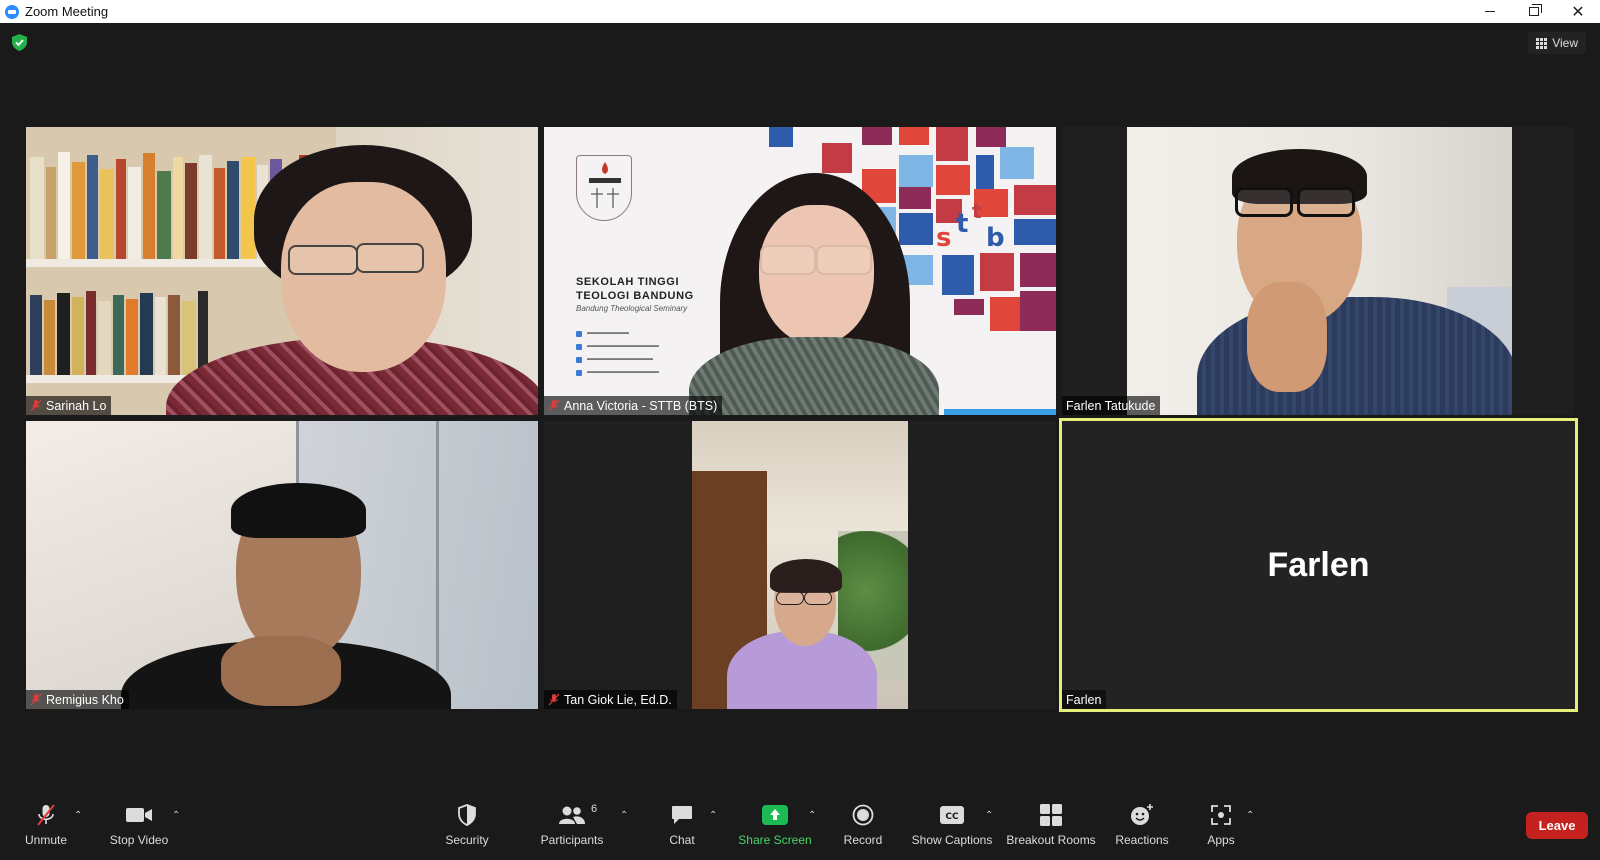 The image size is (1600, 860). Describe the element at coordinates (577, 815) in the screenshot. I see `participants-icon: 6` at that location.